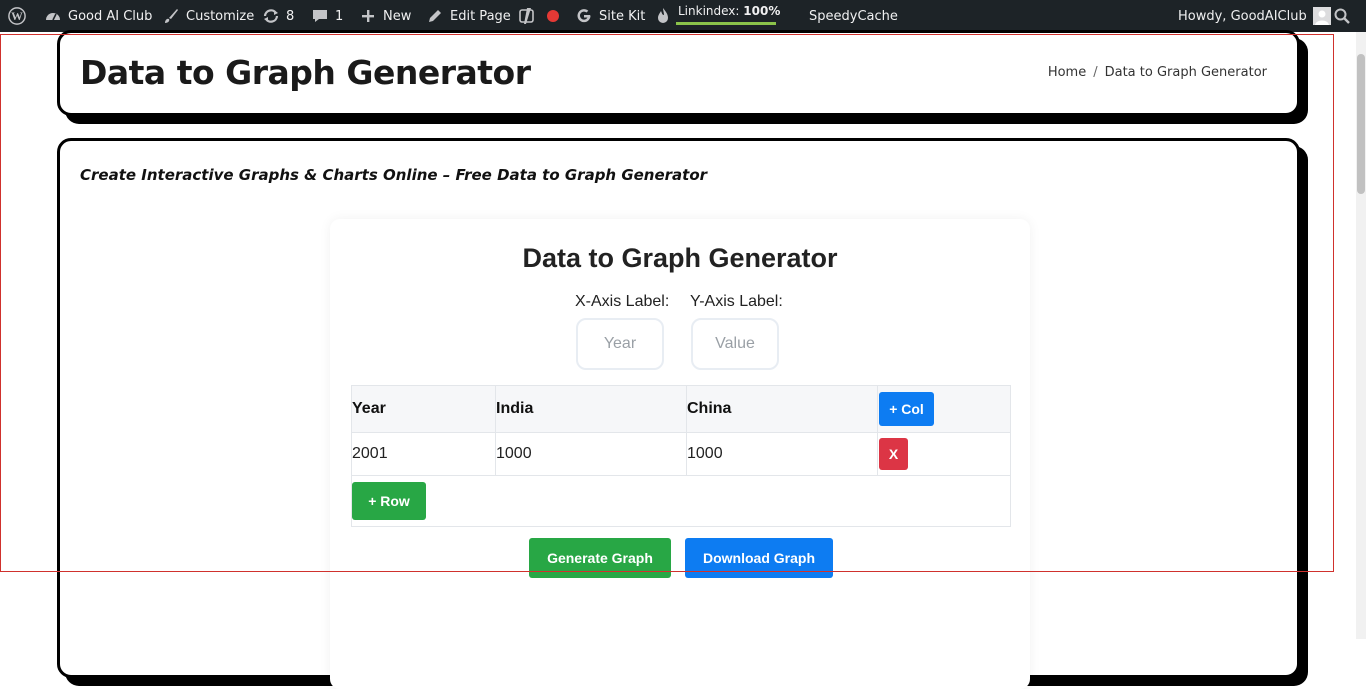  Describe the element at coordinates (681, 501) in the screenshot. I see `add-row-container: + Row` at that location.